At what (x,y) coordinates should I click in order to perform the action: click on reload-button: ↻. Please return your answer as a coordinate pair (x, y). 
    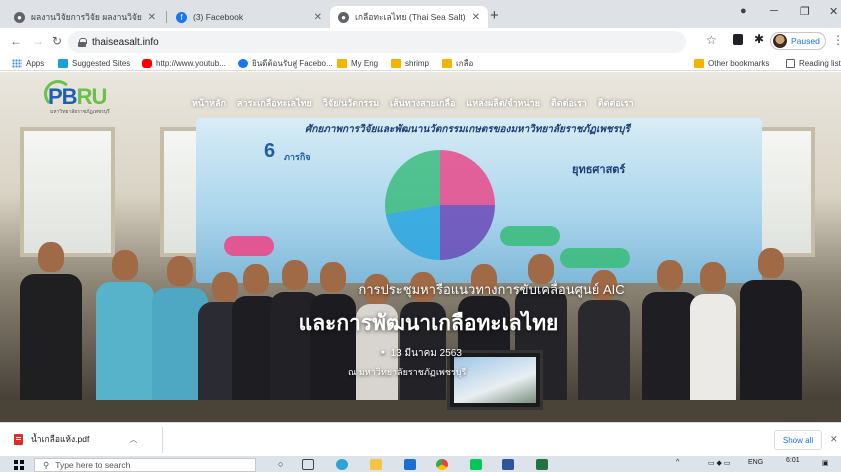
    Looking at the image, I should click on (57, 41).